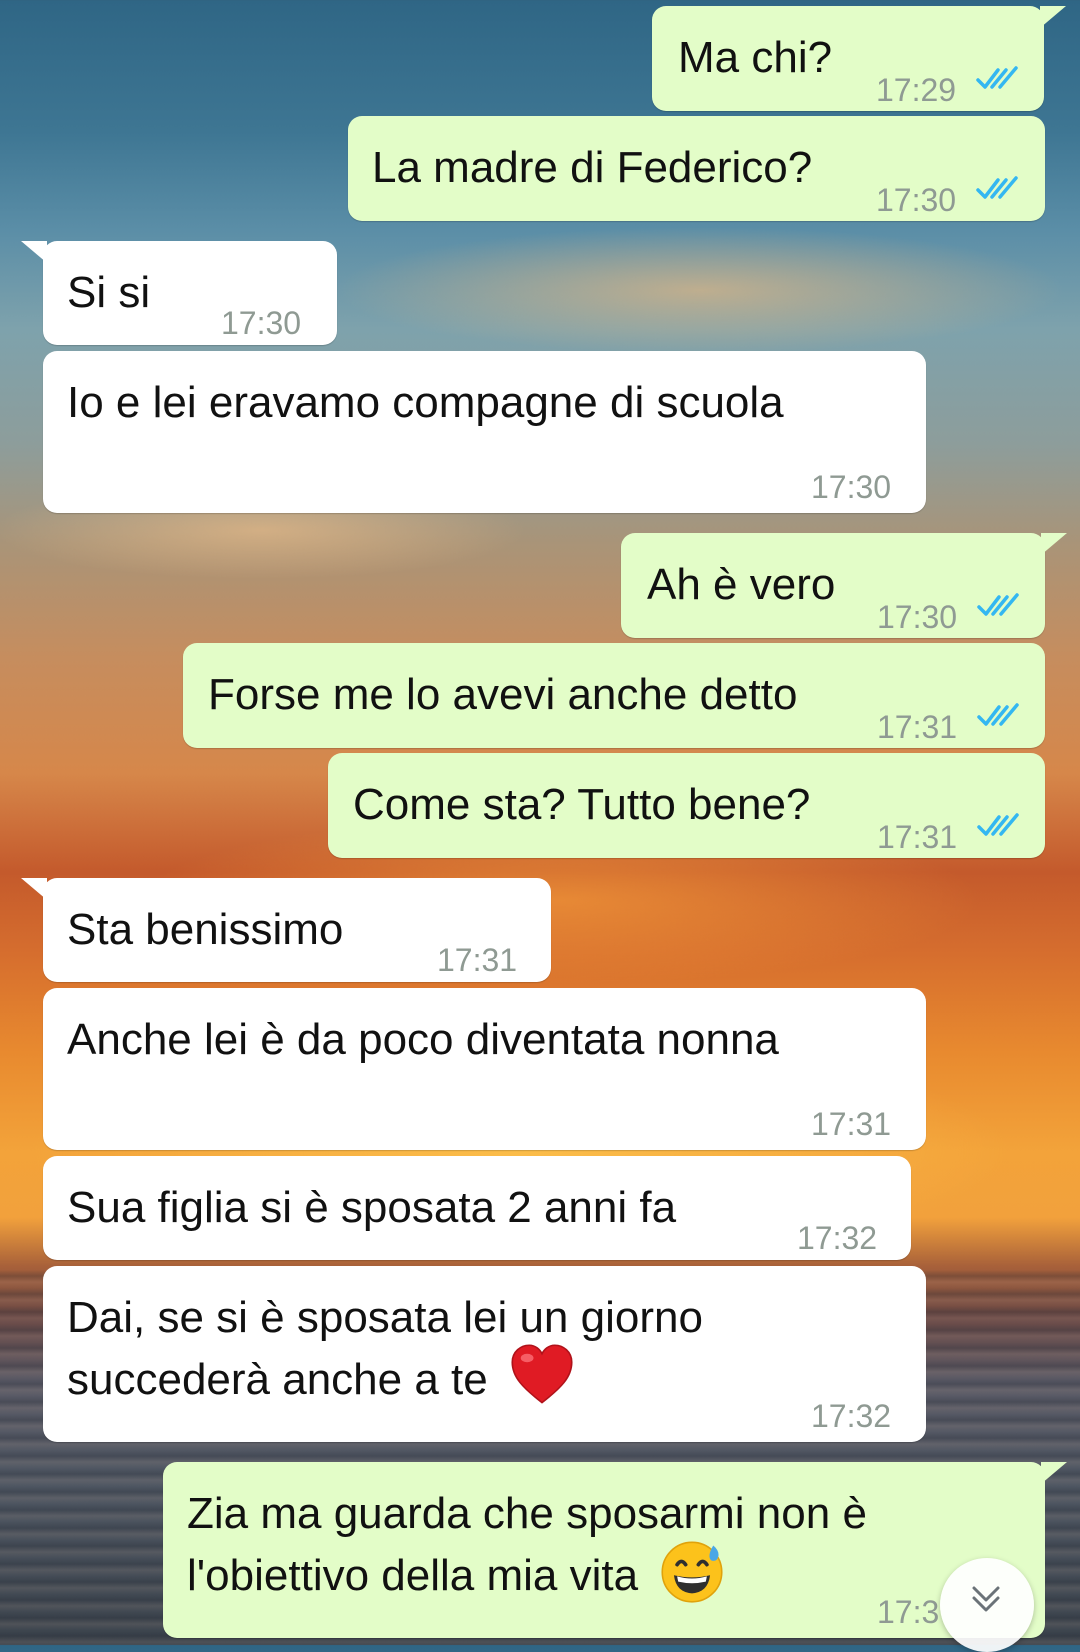  Describe the element at coordinates (423, 1039) in the screenshot. I see `message-text: Anche lei è da poco diventata nonna` at that location.